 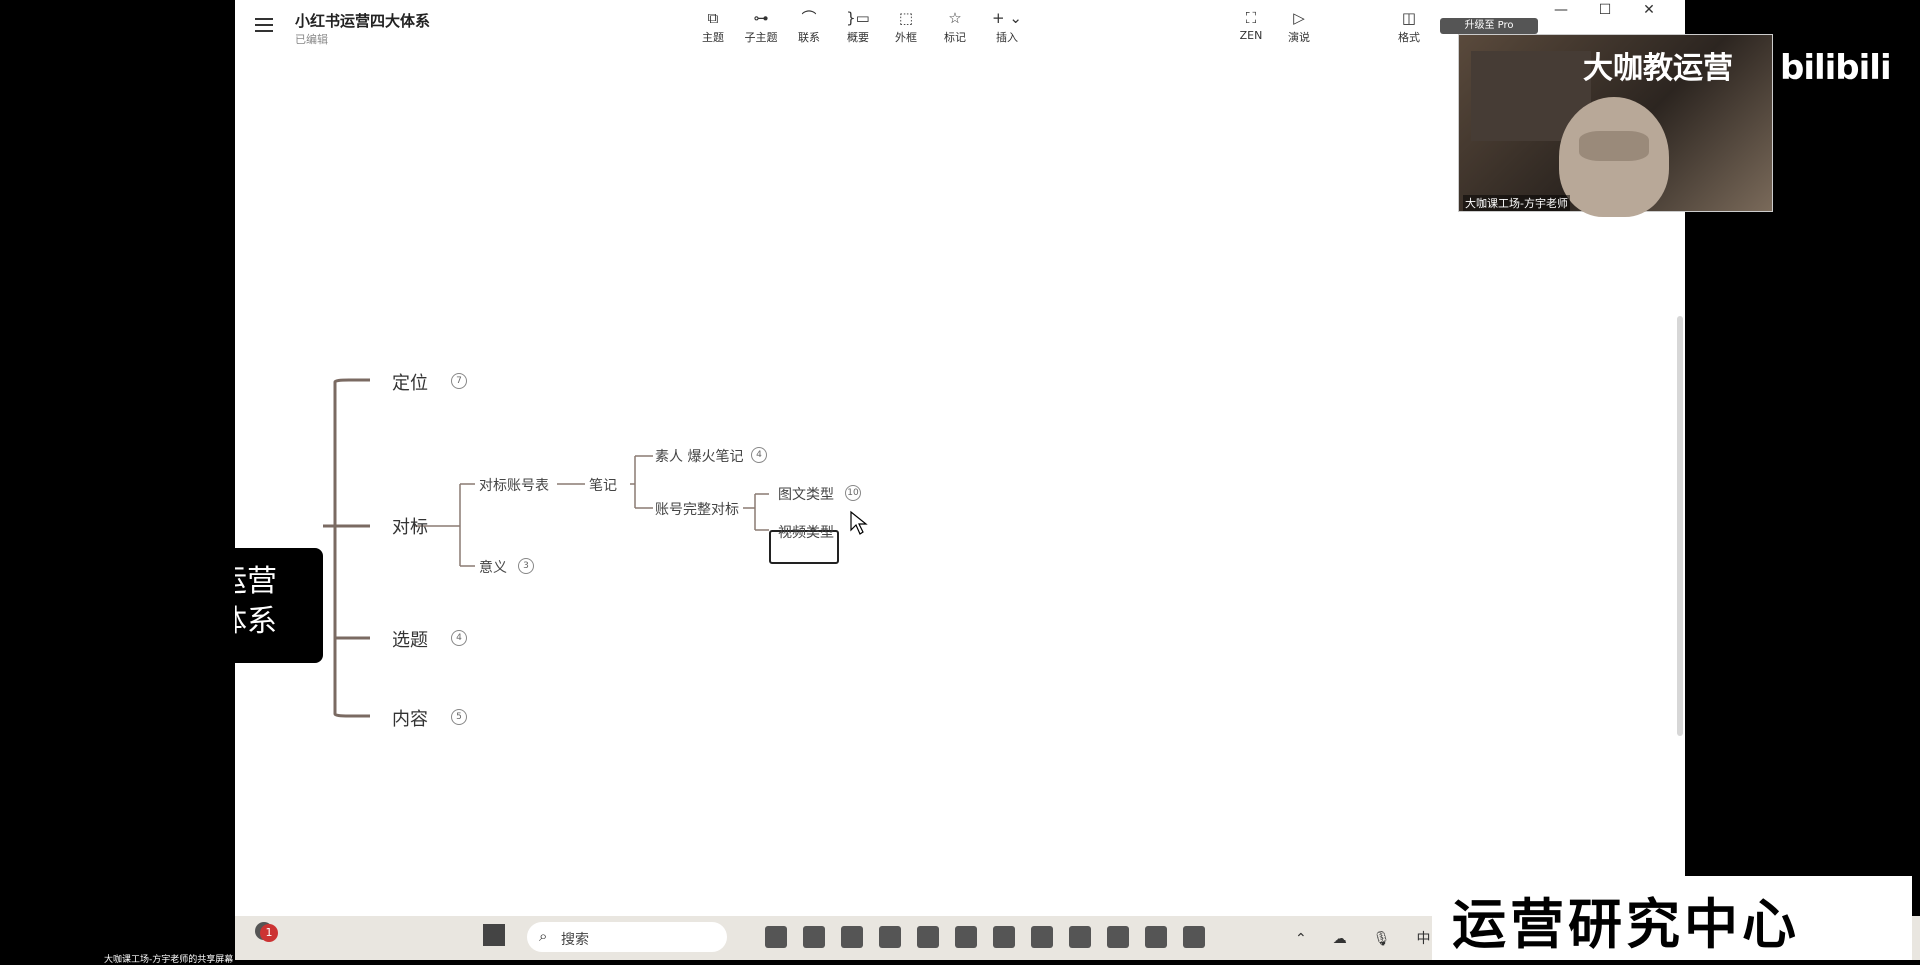 What do you see at coordinates (264, 25) in the screenshot?
I see `hamburger-menu-icon` at bounding box center [264, 25].